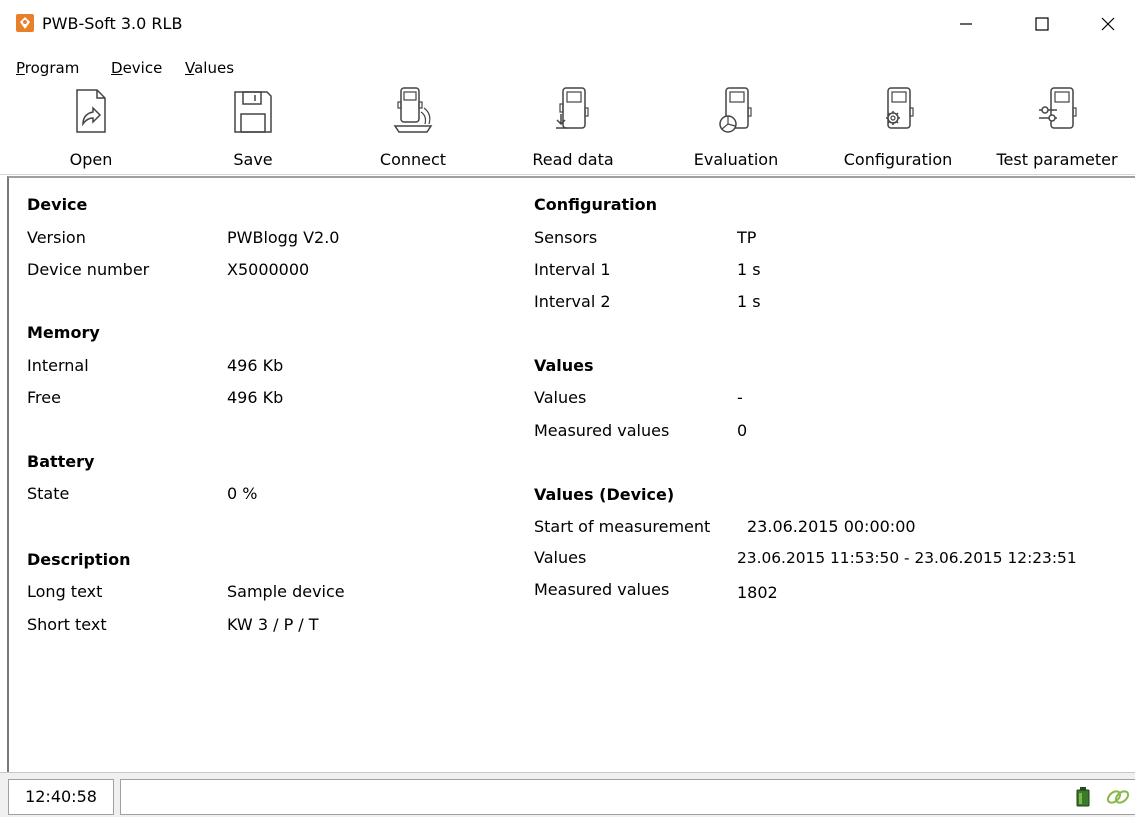 The height and width of the screenshot is (817, 1135). I want to click on open-file-icon, so click(91, 111).